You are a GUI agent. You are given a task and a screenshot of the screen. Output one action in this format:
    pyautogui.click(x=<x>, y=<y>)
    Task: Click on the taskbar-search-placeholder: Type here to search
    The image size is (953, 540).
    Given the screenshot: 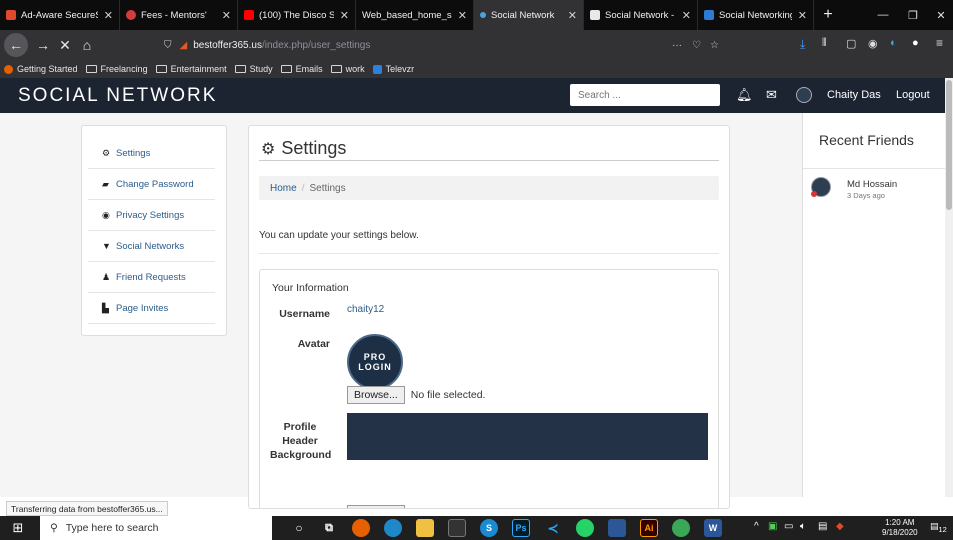 What is the action you would take?
    pyautogui.click(x=112, y=528)
    